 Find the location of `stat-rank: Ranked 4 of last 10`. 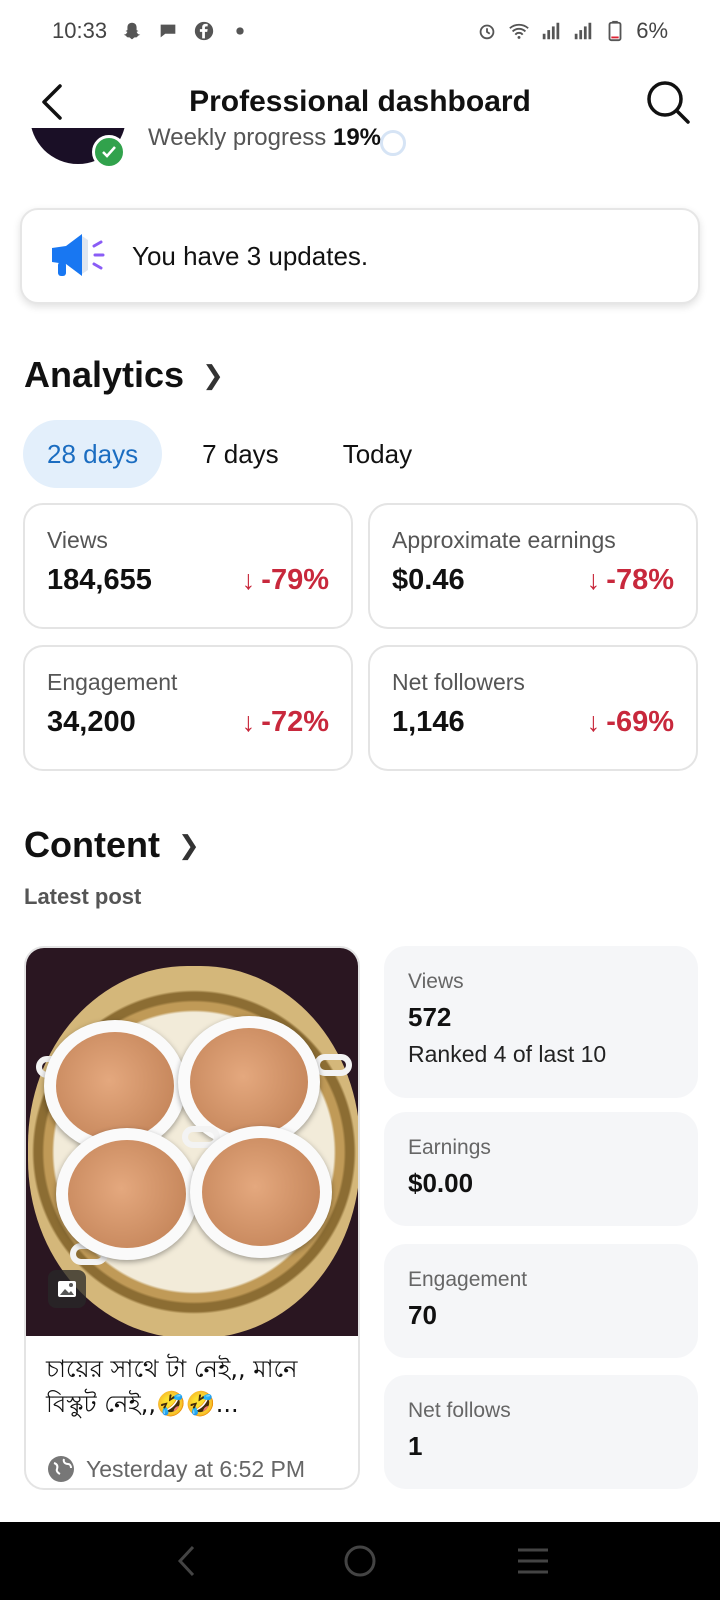

stat-rank: Ranked 4 of last 10 is located at coordinates (507, 1054).